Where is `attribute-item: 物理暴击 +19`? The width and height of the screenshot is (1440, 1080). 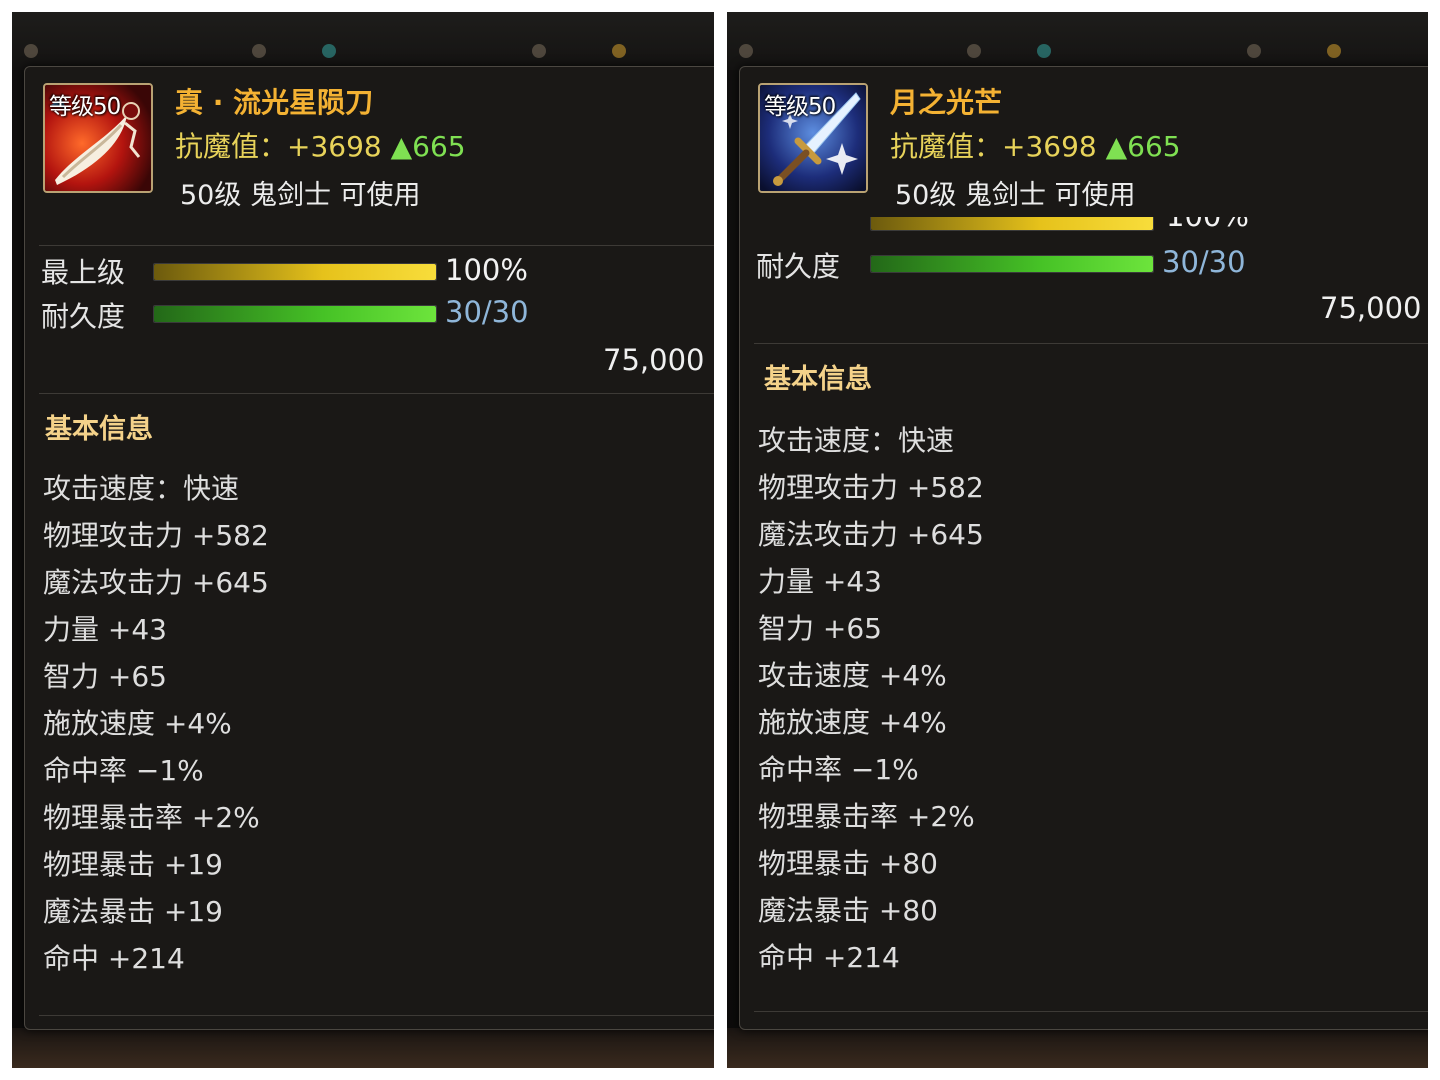 attribute-item: 物理暴击 +19 is located at coordinates (133, 864).